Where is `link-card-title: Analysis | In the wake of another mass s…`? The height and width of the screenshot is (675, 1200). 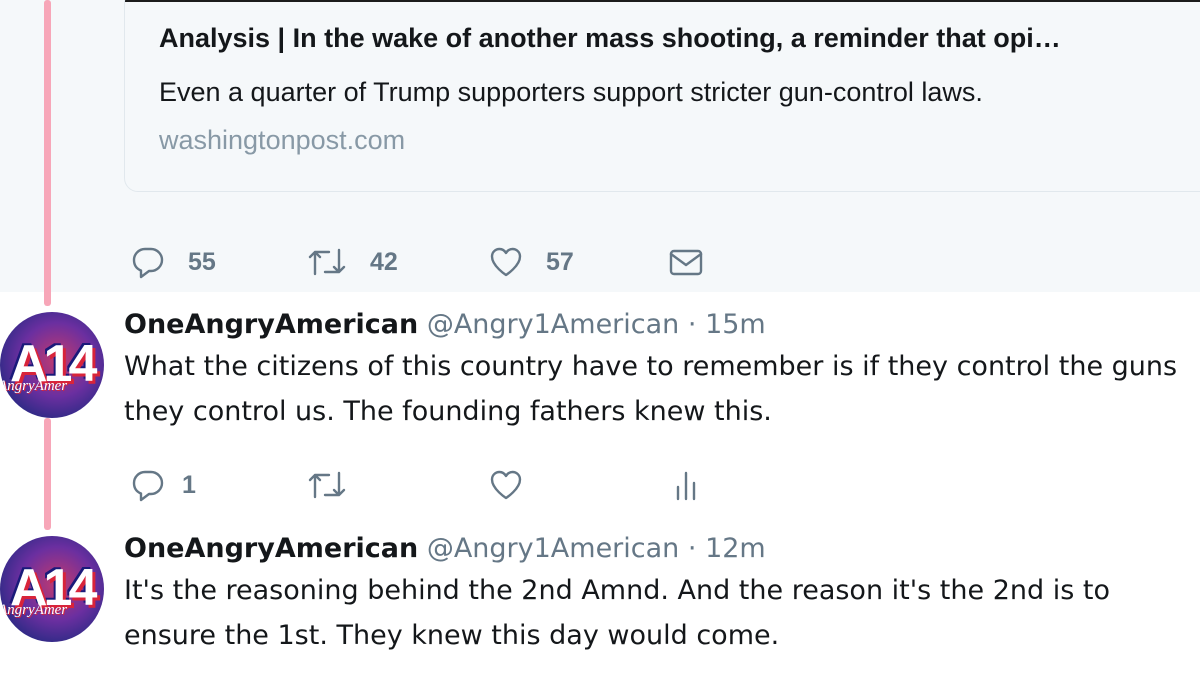 link-card-title: Analysis | In the wake of another mass s… is located at coordinates (679, 38).